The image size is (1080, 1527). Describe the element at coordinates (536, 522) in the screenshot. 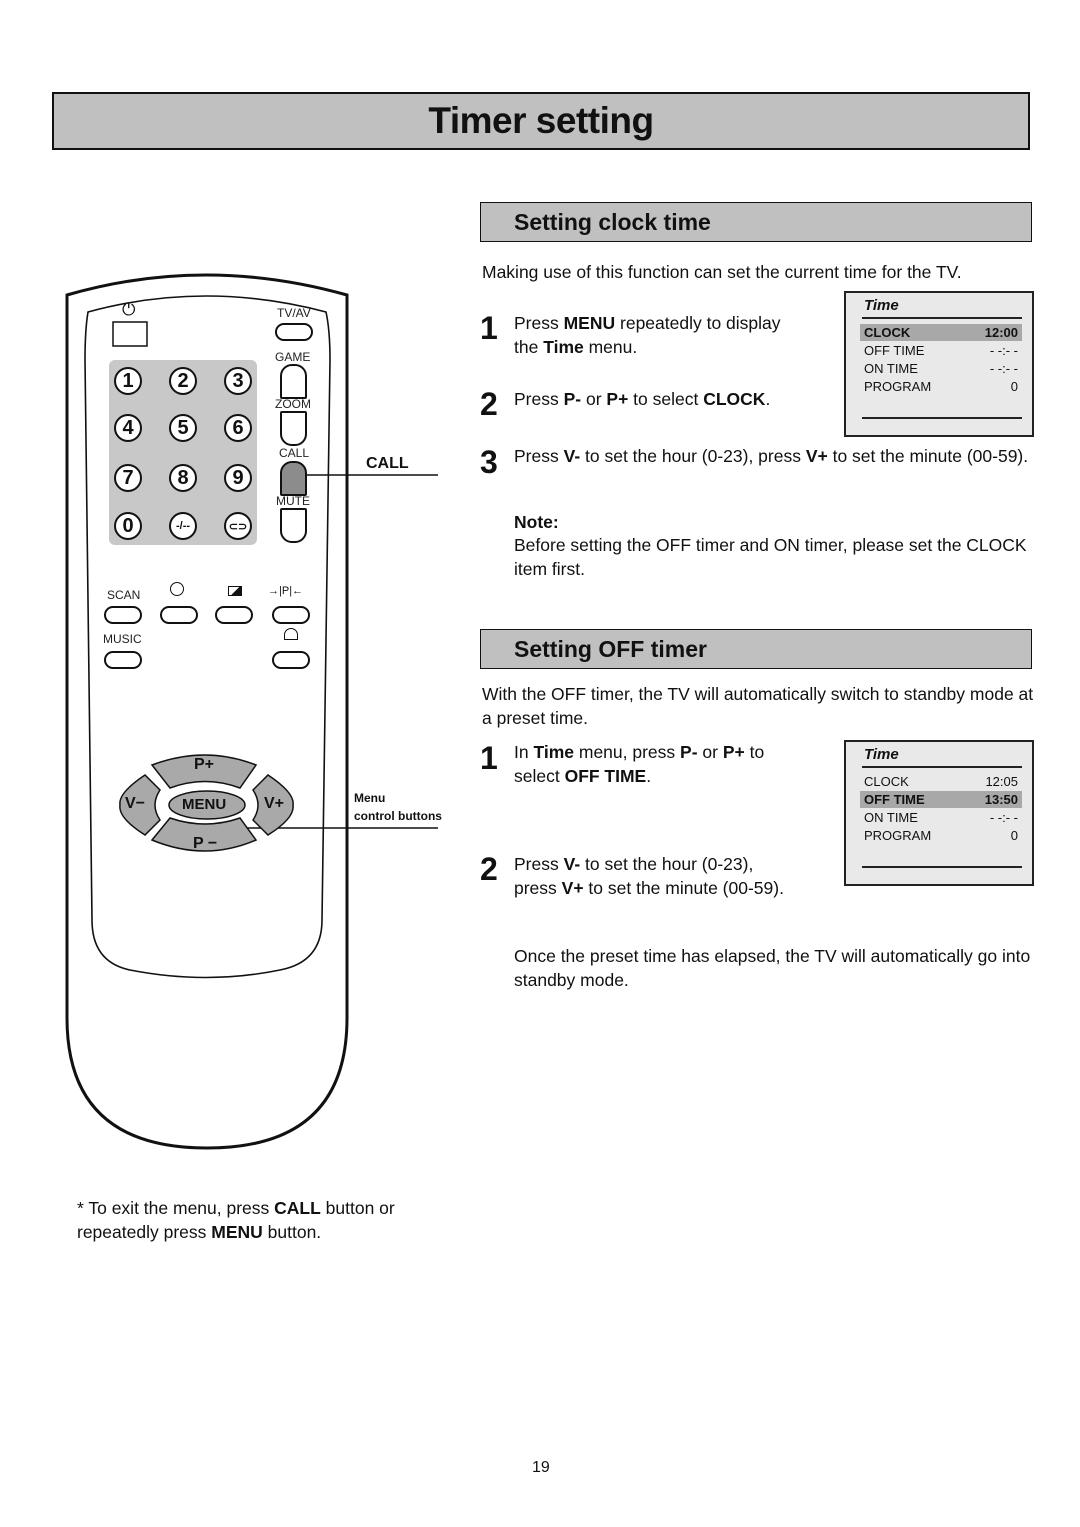

I see `note-label: Note:` at that location.